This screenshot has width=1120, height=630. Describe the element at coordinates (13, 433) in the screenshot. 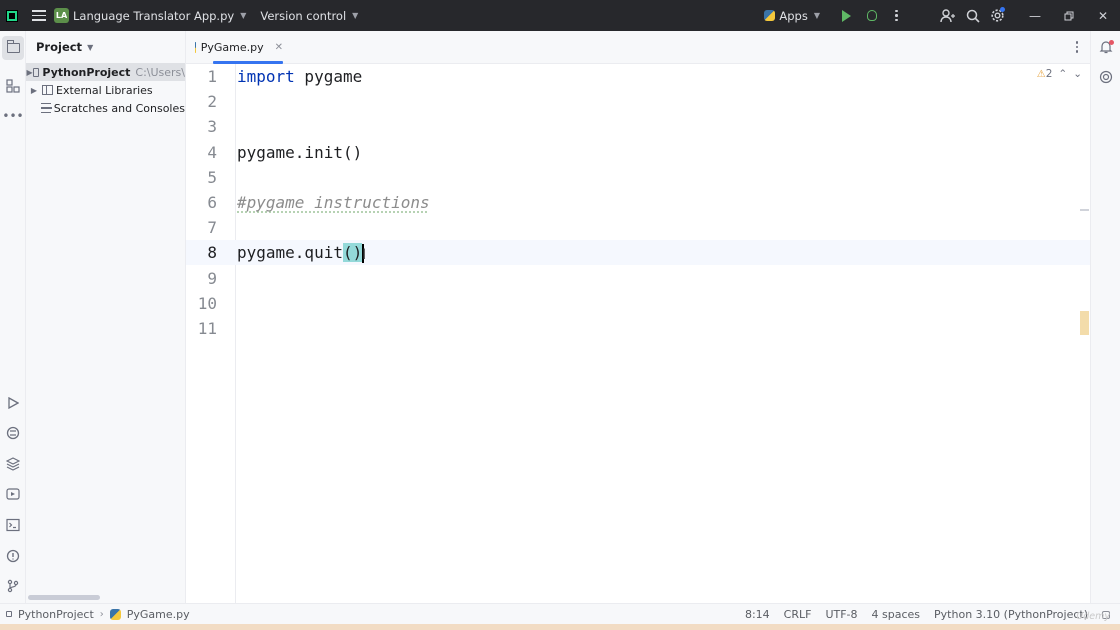

I see `python-console-button` at that location.